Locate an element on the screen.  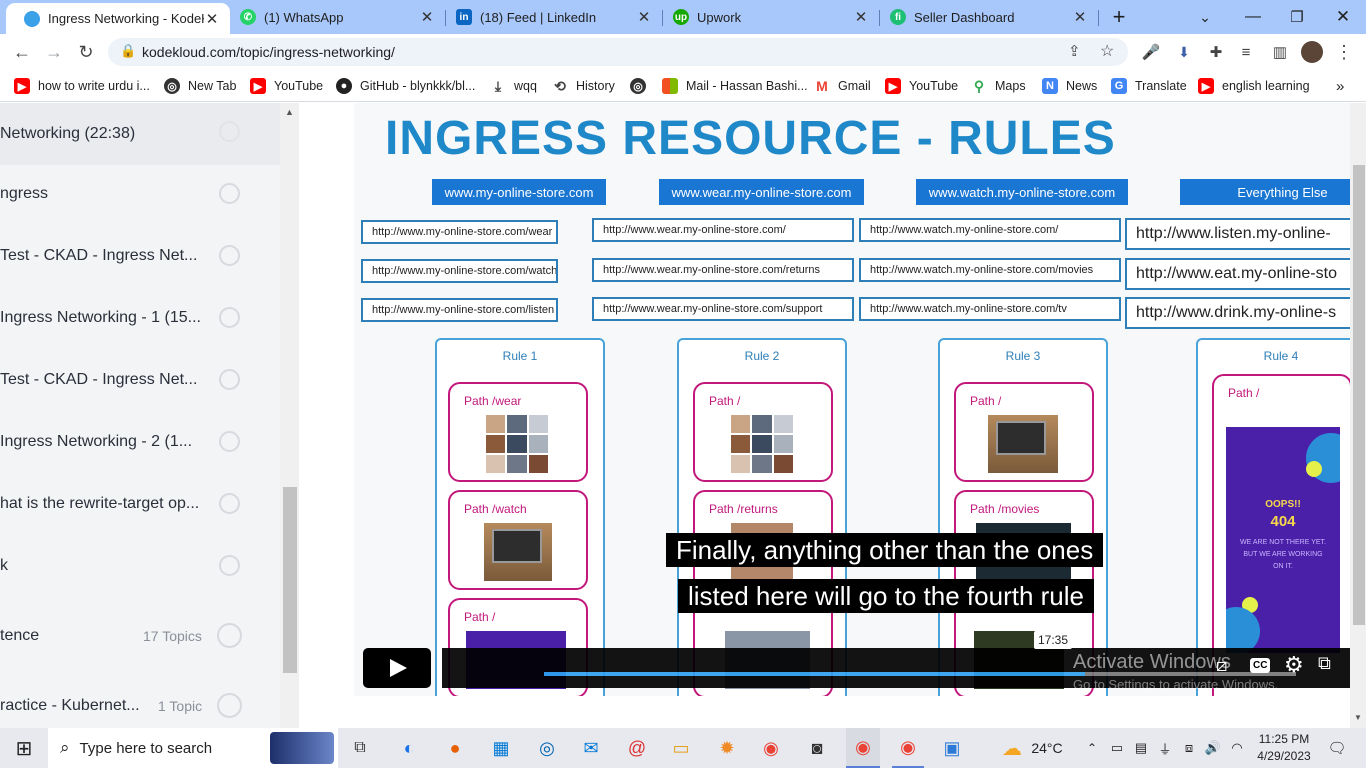
chrome-icon: ◉ is located at coordinates (771, 748).